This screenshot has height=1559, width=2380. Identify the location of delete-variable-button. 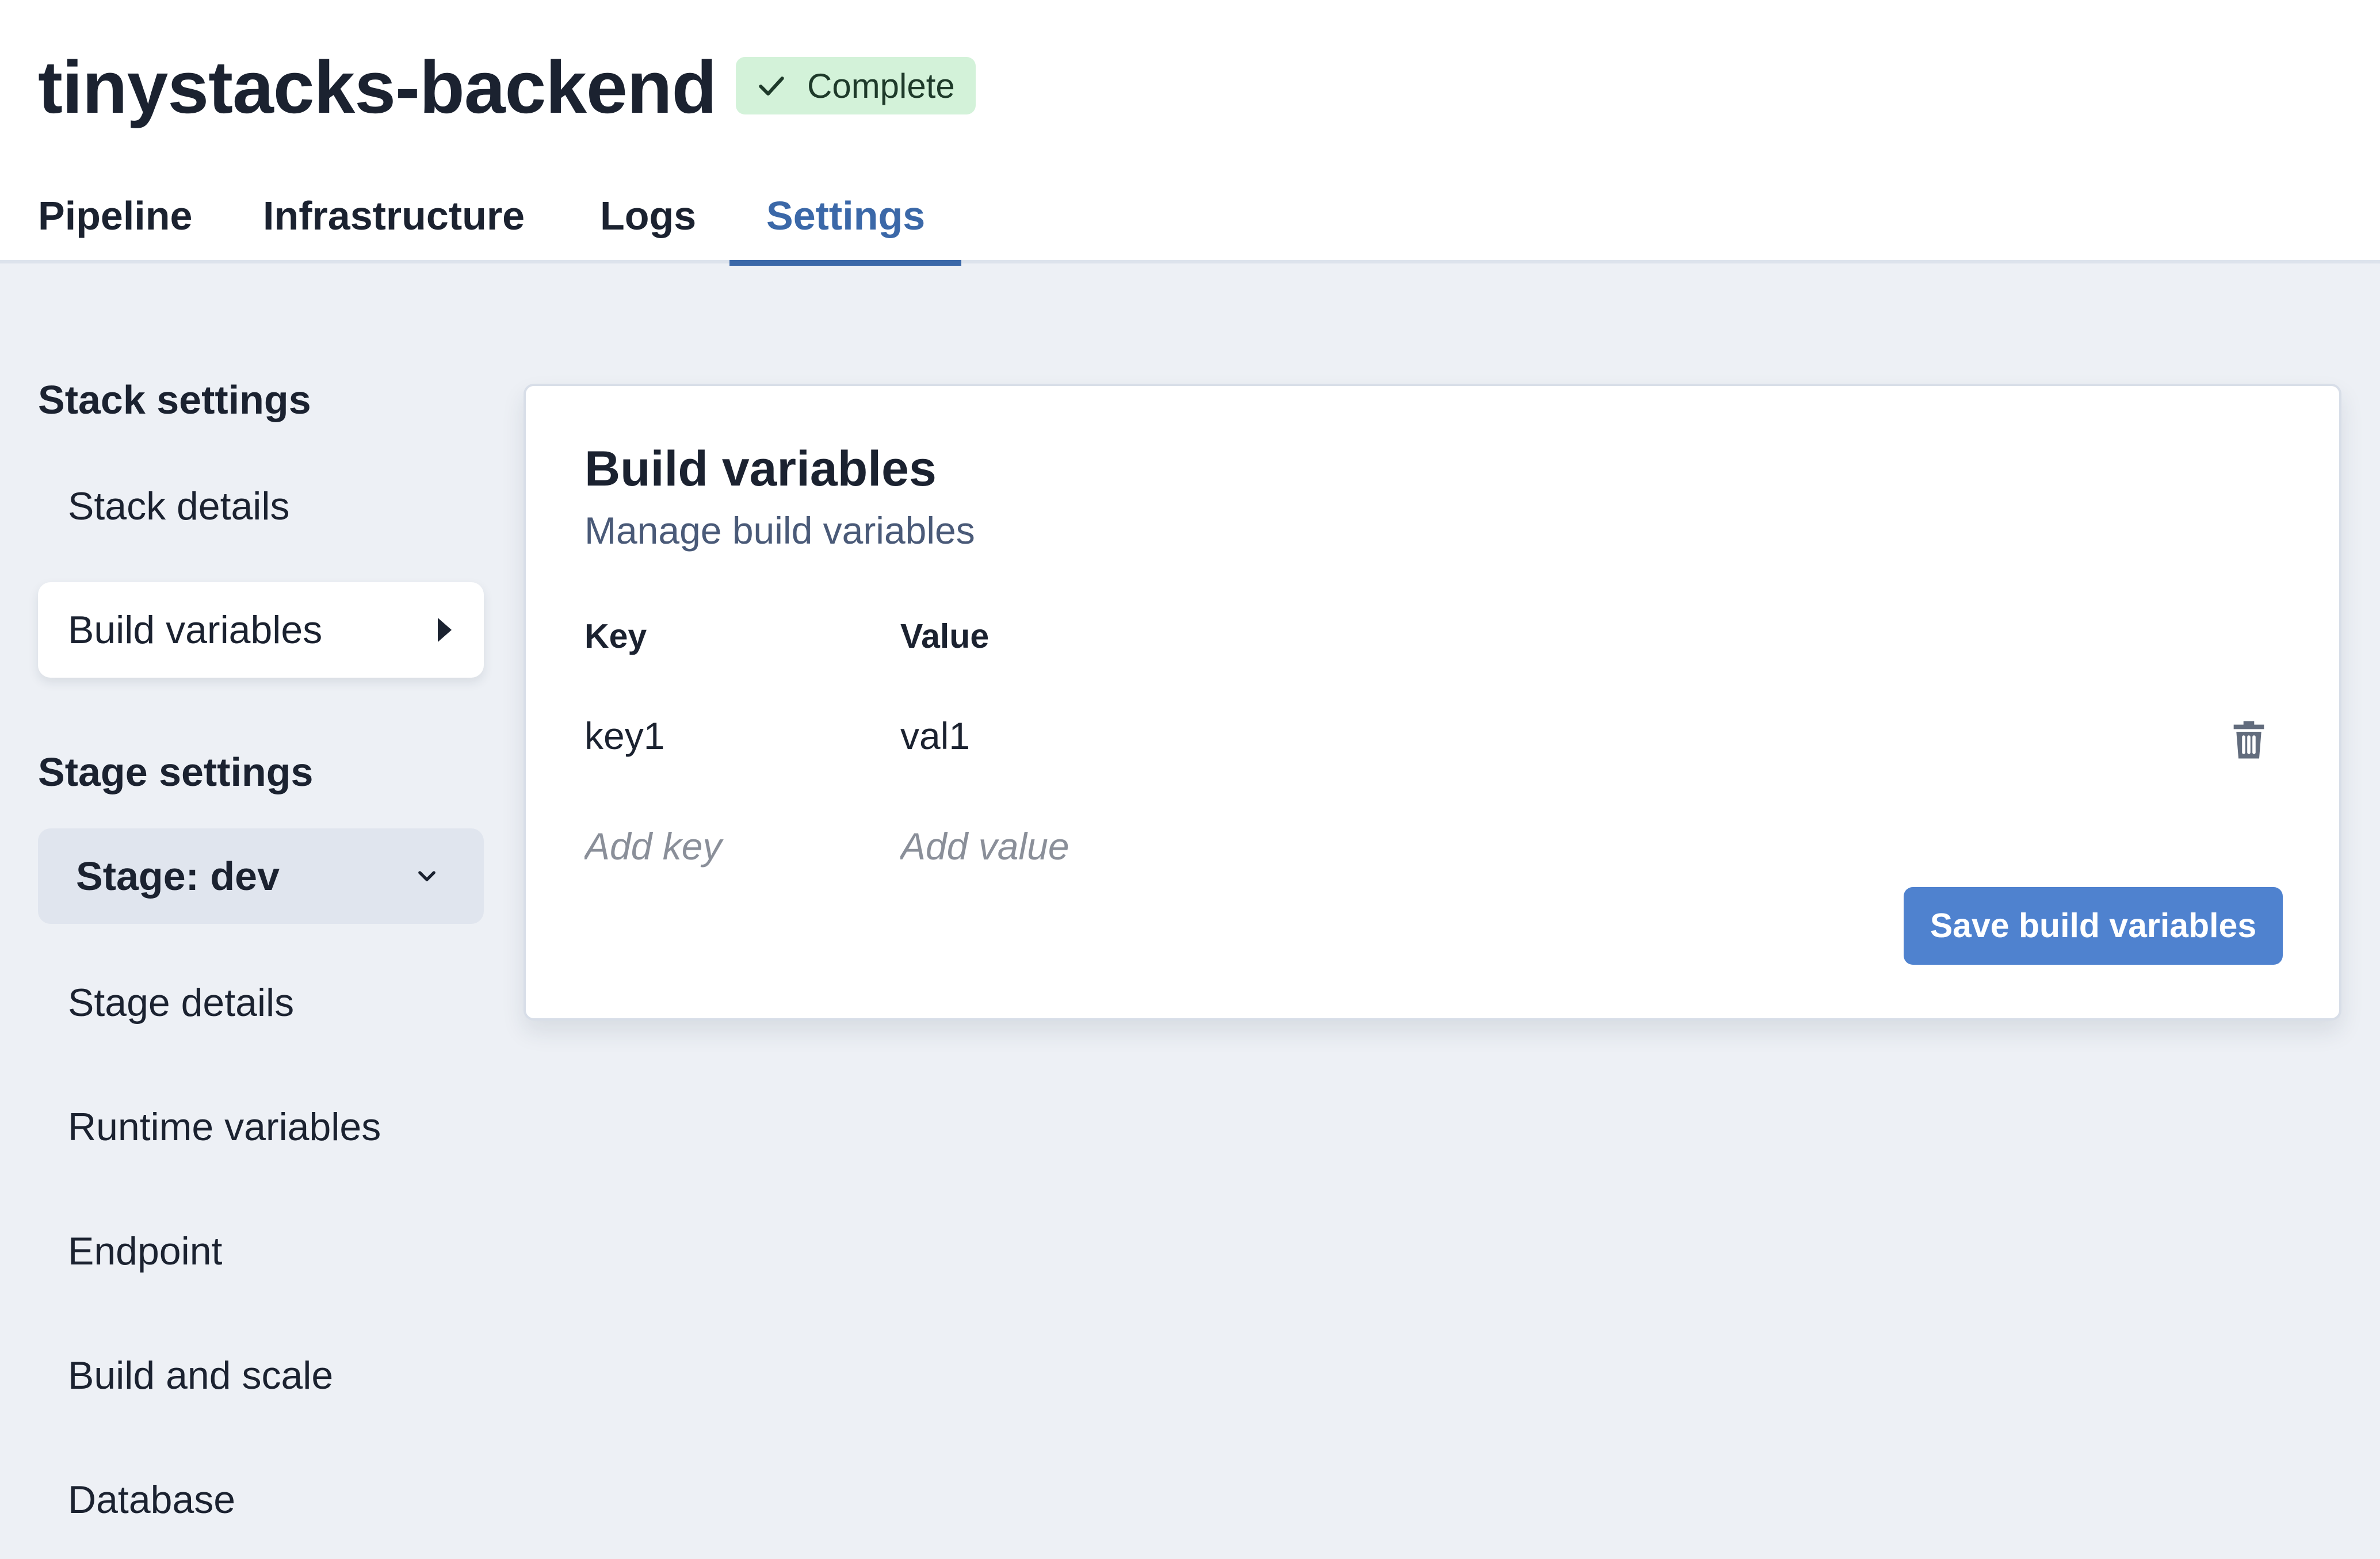
(2248, 739).